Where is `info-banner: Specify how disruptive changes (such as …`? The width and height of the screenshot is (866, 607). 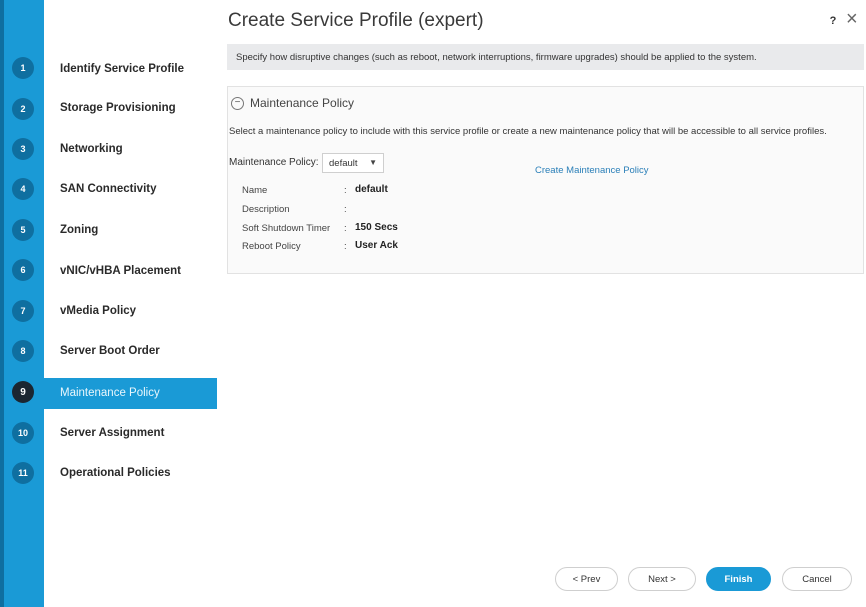
info-banner: Specify how disruptive changes (such as … is located at coordinates (545, 57).